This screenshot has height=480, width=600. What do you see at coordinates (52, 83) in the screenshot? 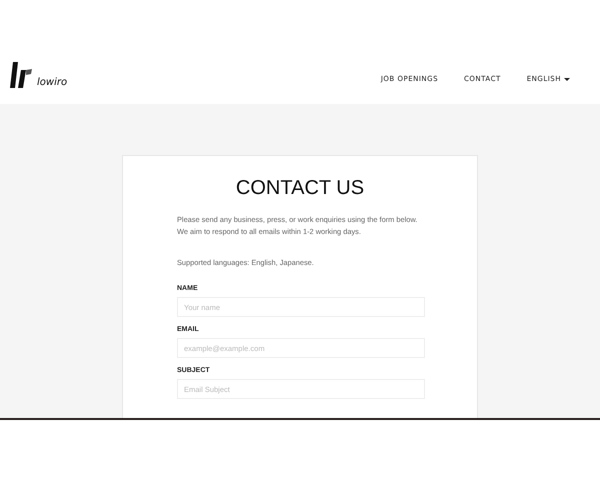
I see `logo-text: lowiro` at bounding box center [52, 83].